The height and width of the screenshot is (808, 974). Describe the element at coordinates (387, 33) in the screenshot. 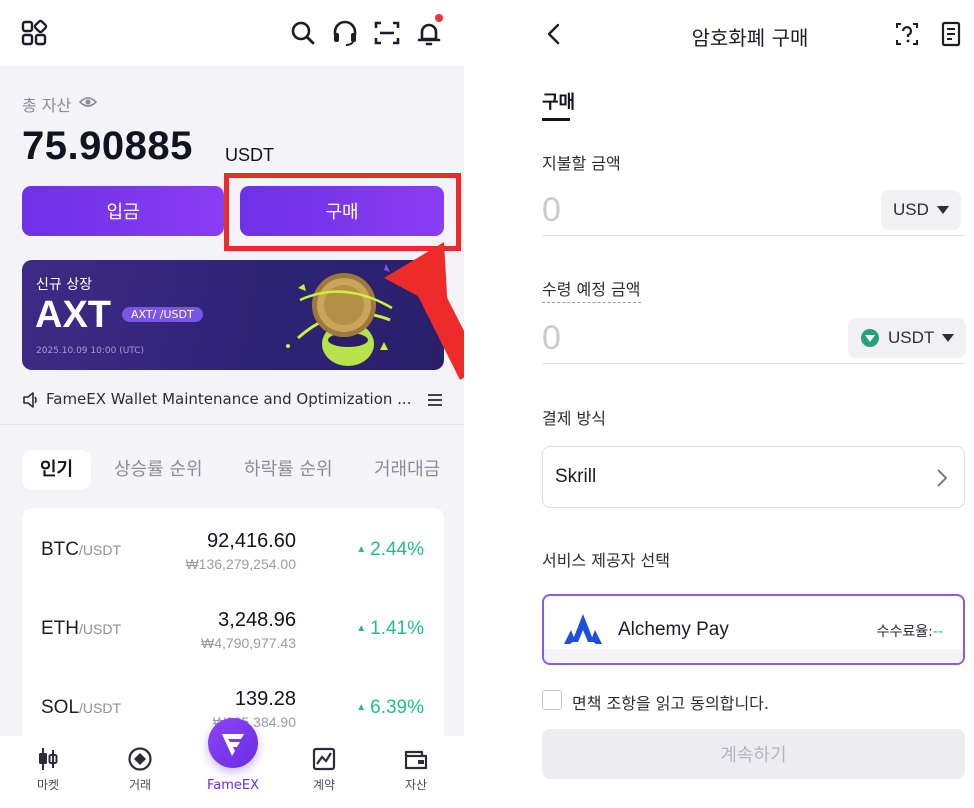

I see `scan-icon` at that location.